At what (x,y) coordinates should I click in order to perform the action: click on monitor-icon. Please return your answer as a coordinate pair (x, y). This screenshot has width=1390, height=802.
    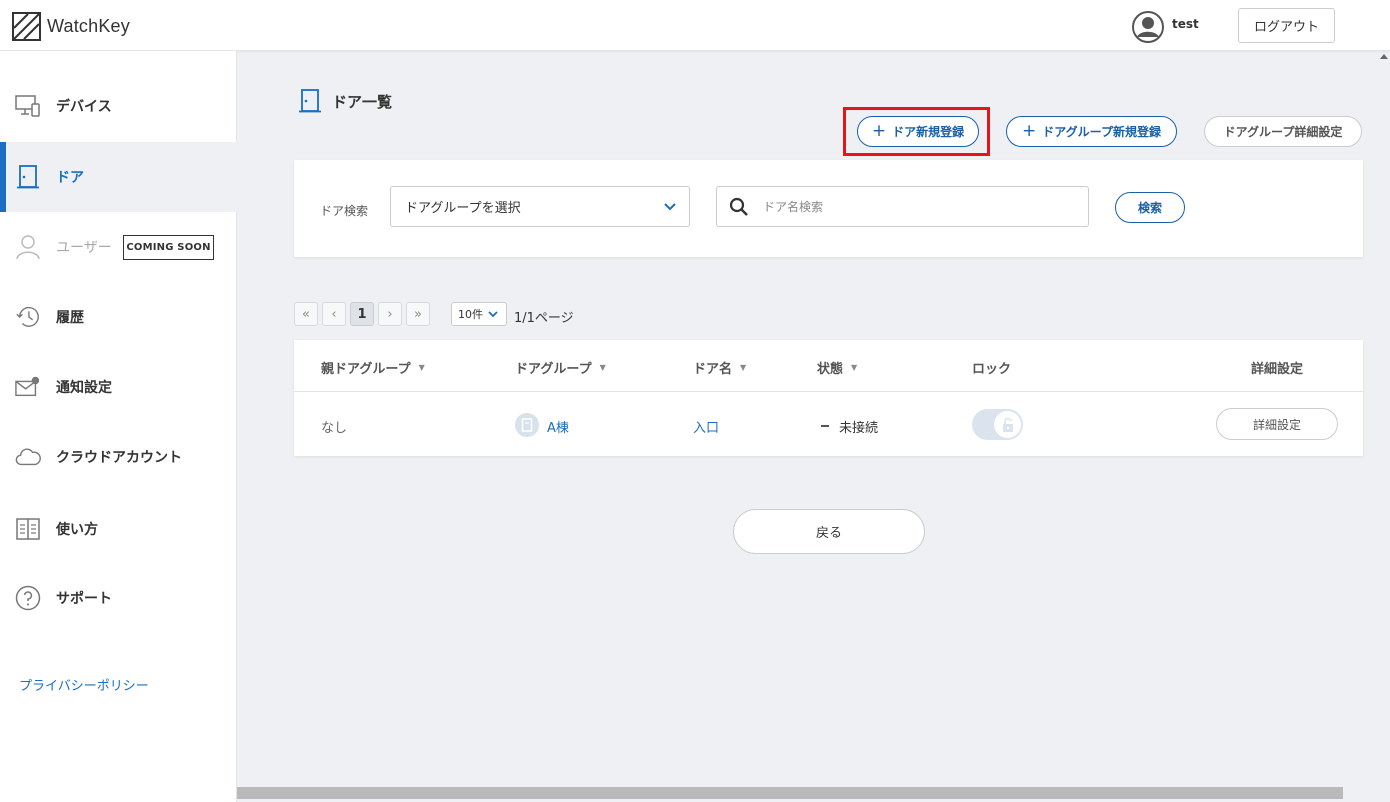
    Looking at the image, I should click on (28, 106).